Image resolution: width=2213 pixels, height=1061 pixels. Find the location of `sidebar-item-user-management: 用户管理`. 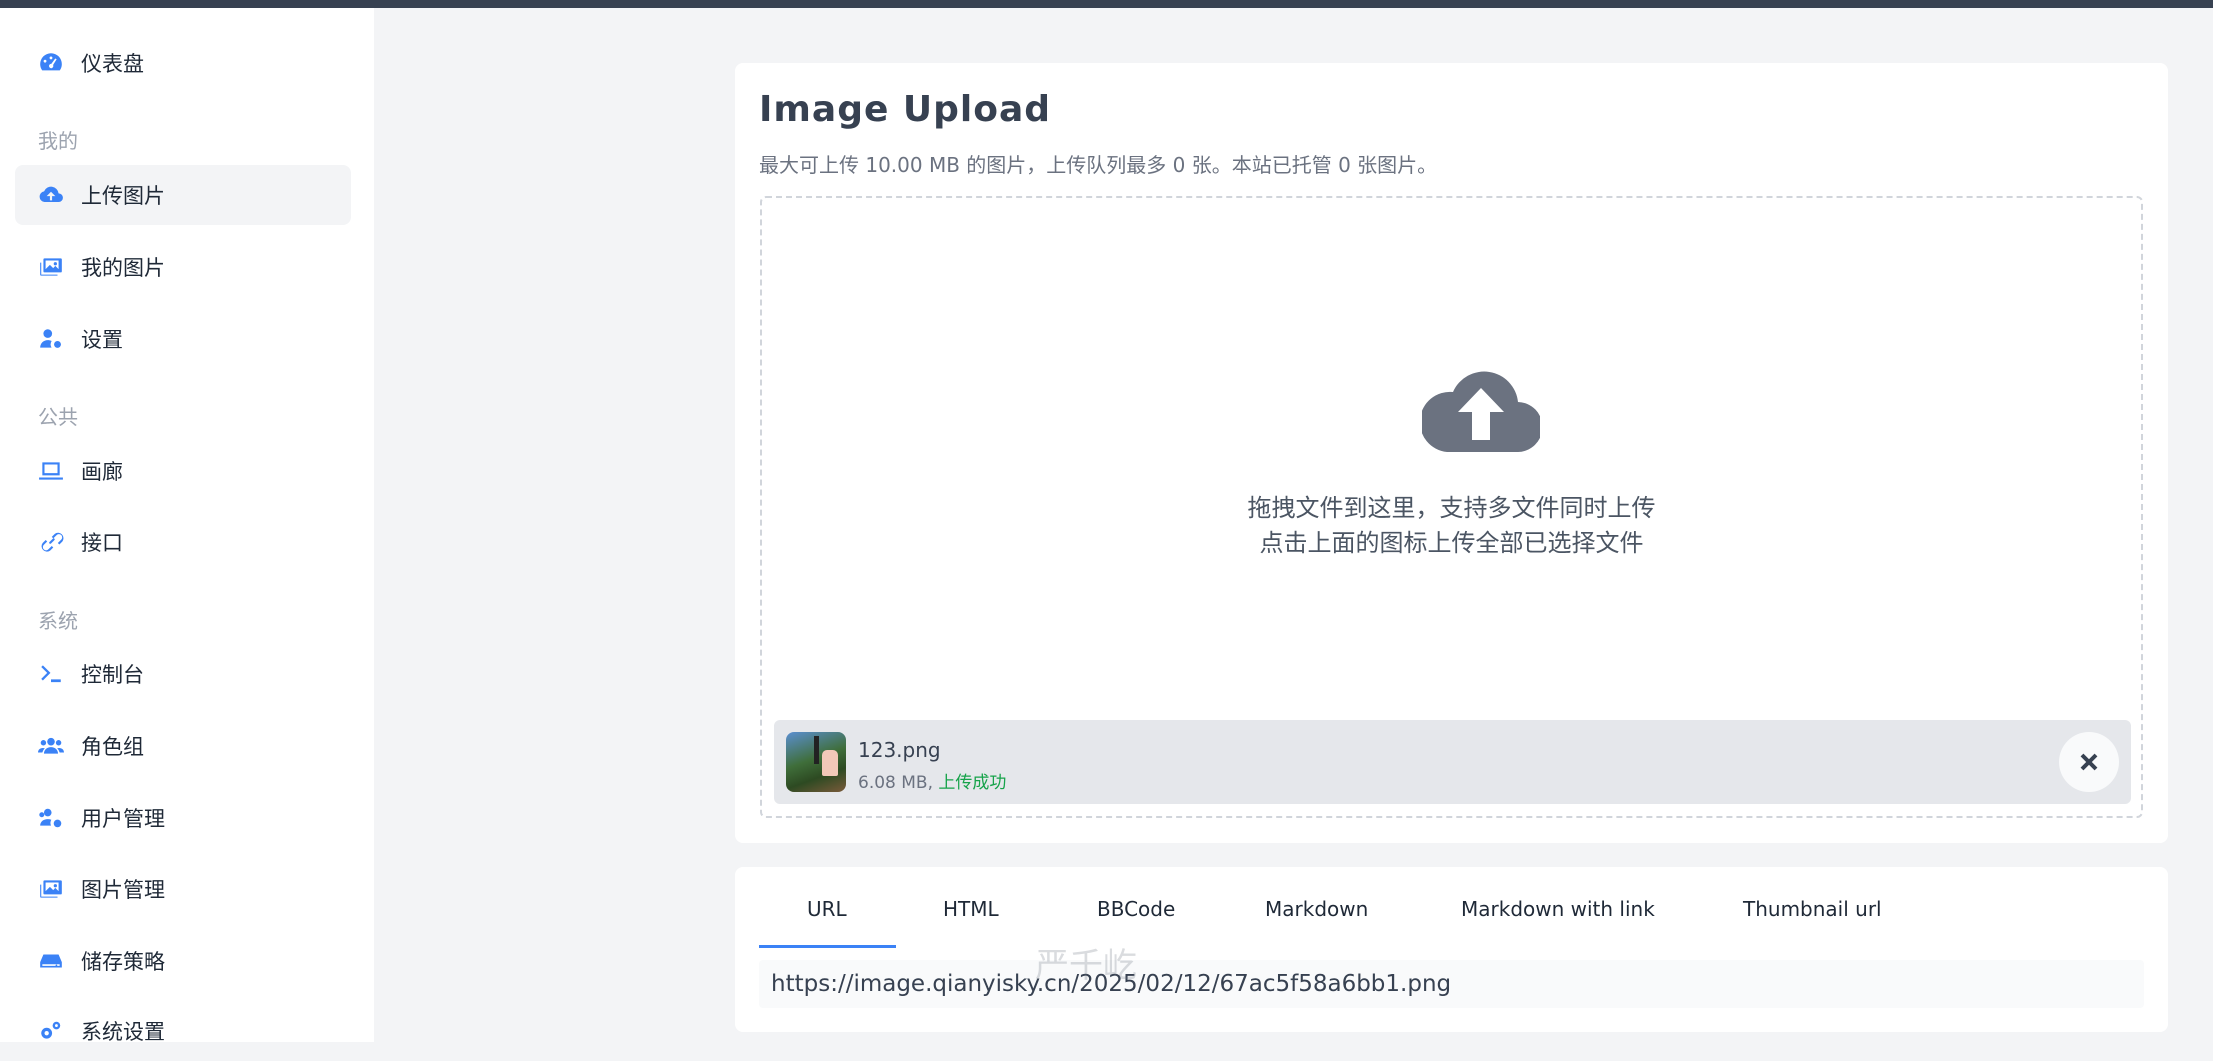

sidebar-item-user-management: 用户管理 is located at coordinates (183, 818).